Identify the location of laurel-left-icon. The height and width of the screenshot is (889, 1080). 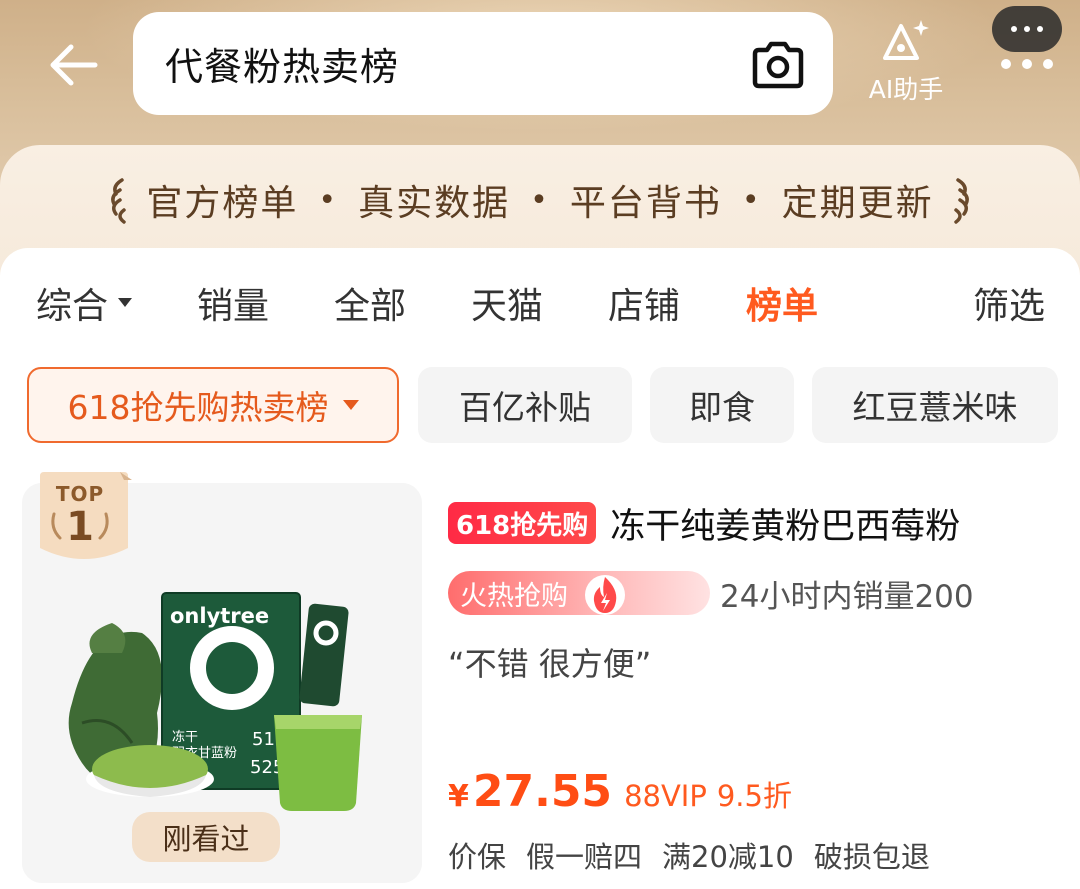
(119, 201).